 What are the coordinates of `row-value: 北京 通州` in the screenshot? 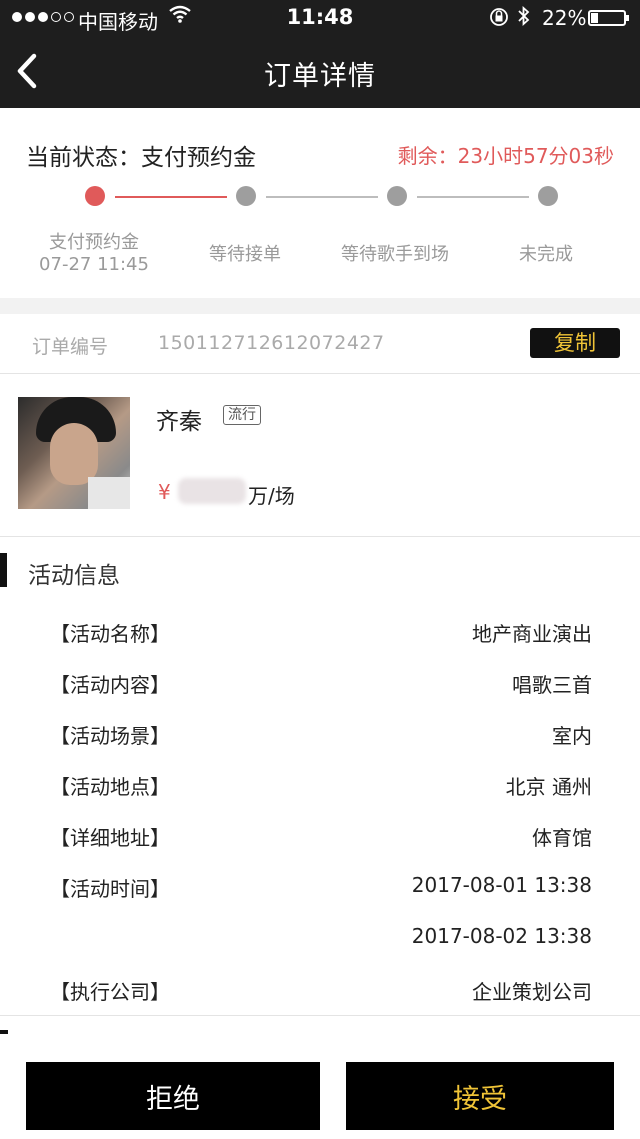 It's located at (548, 787).